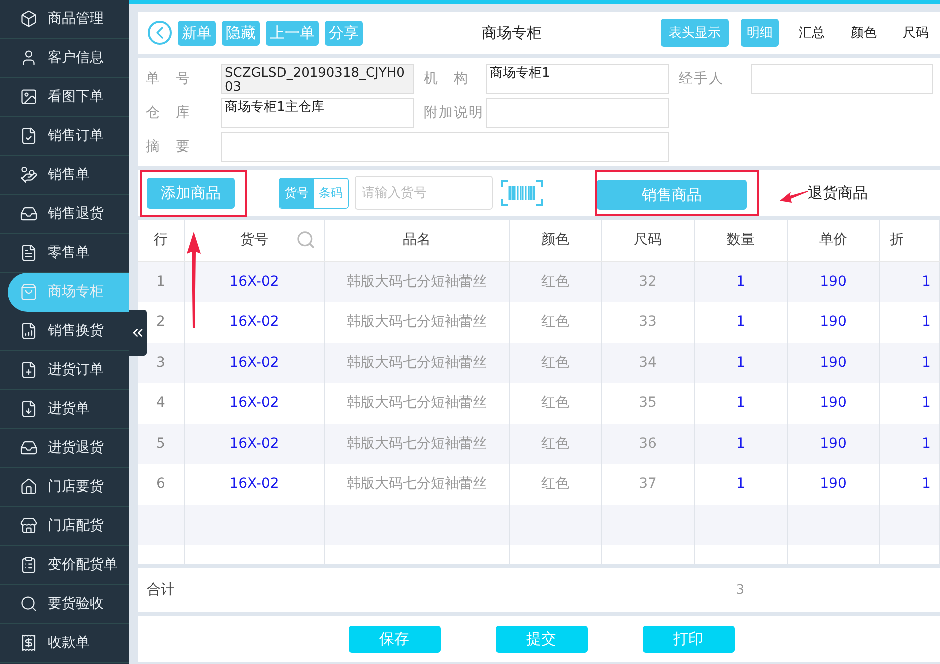 The height and width of the screenshot is (664, 940). I want to click on search-field: 请输入货号, so click(424, 193).